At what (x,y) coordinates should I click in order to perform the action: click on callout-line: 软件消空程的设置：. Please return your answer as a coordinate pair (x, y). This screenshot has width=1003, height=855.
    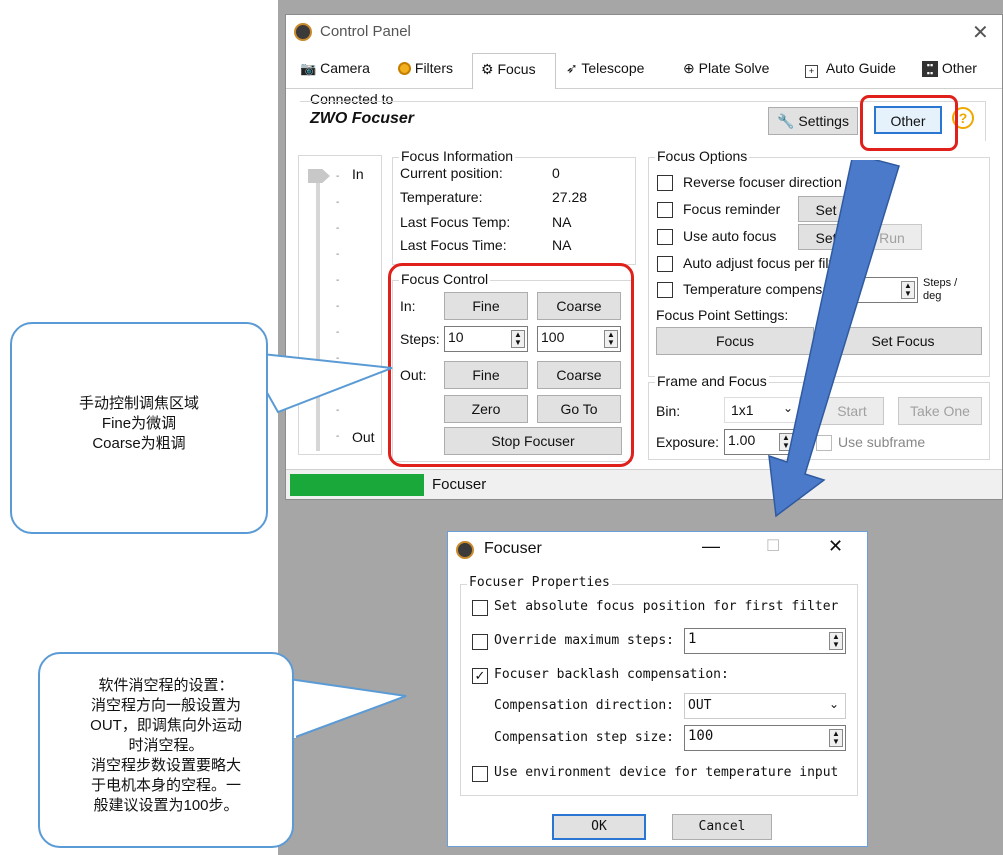
    Looking at the image, I should click on (166, 685).